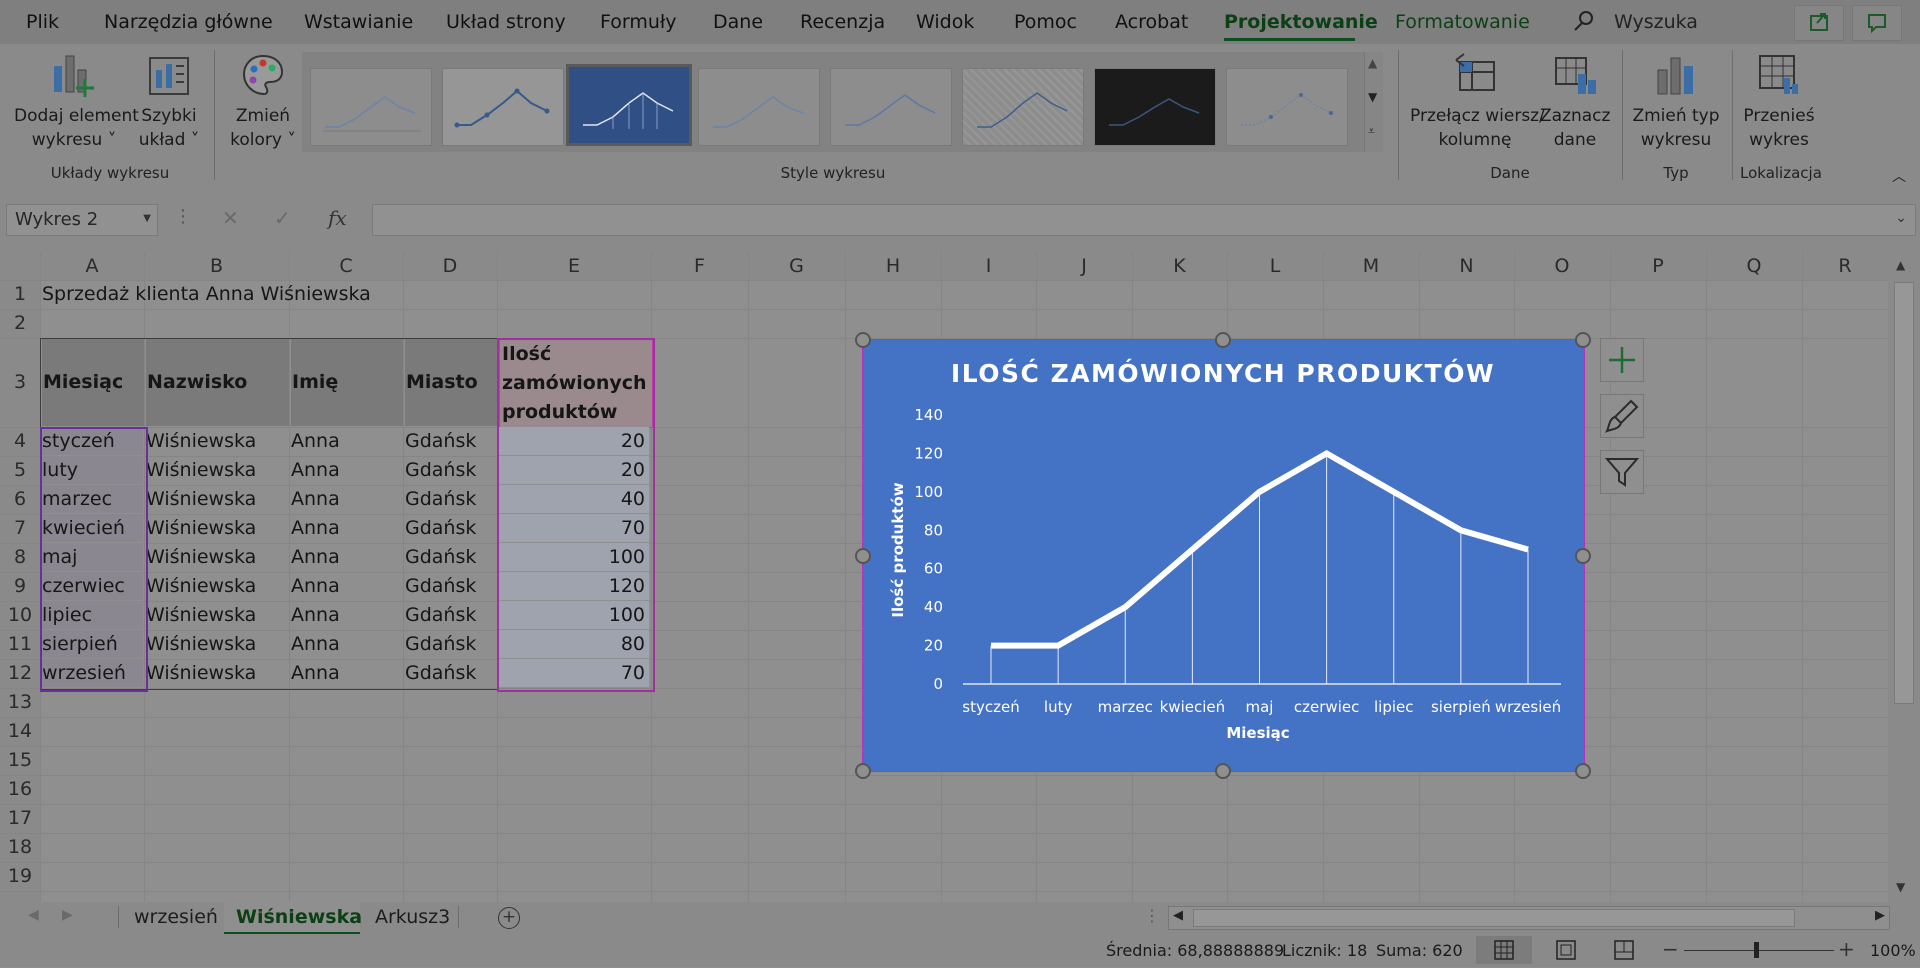 This screenshot has width=1920, height=968. Describe the element at coordinates (92, 644) in the screenshot. I see `table-cell: sierpień` at that location.